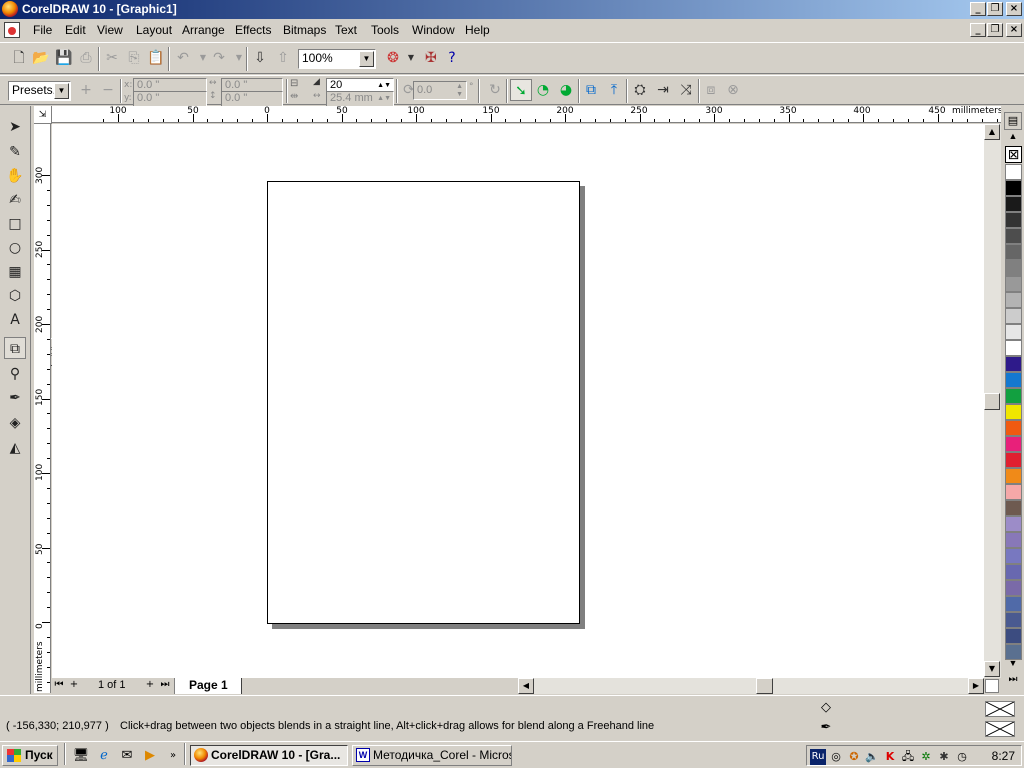  I want to click on print-icon: ⎙, so click(86, 58).